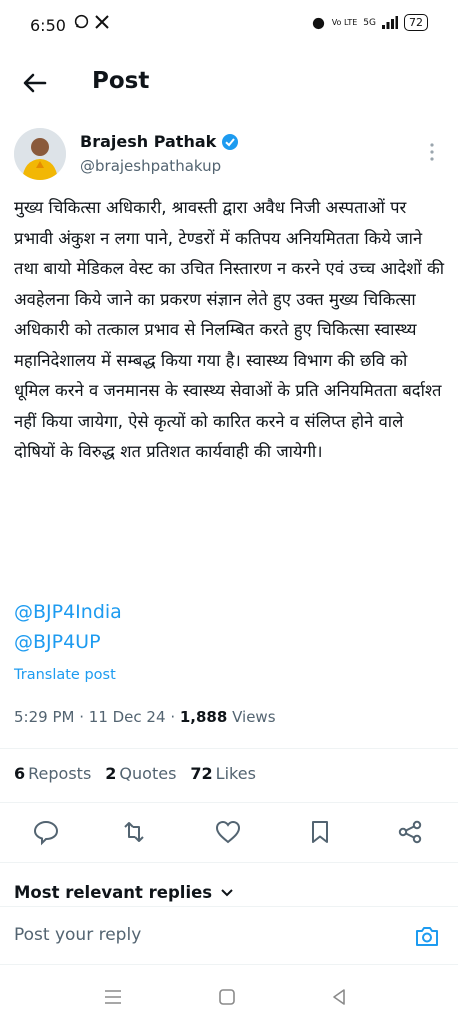 This screenshot has height=1024, width=458. Describe the element at coordinates (48, 25) in the screenshot. I see `status-time: 6:50` at that location.